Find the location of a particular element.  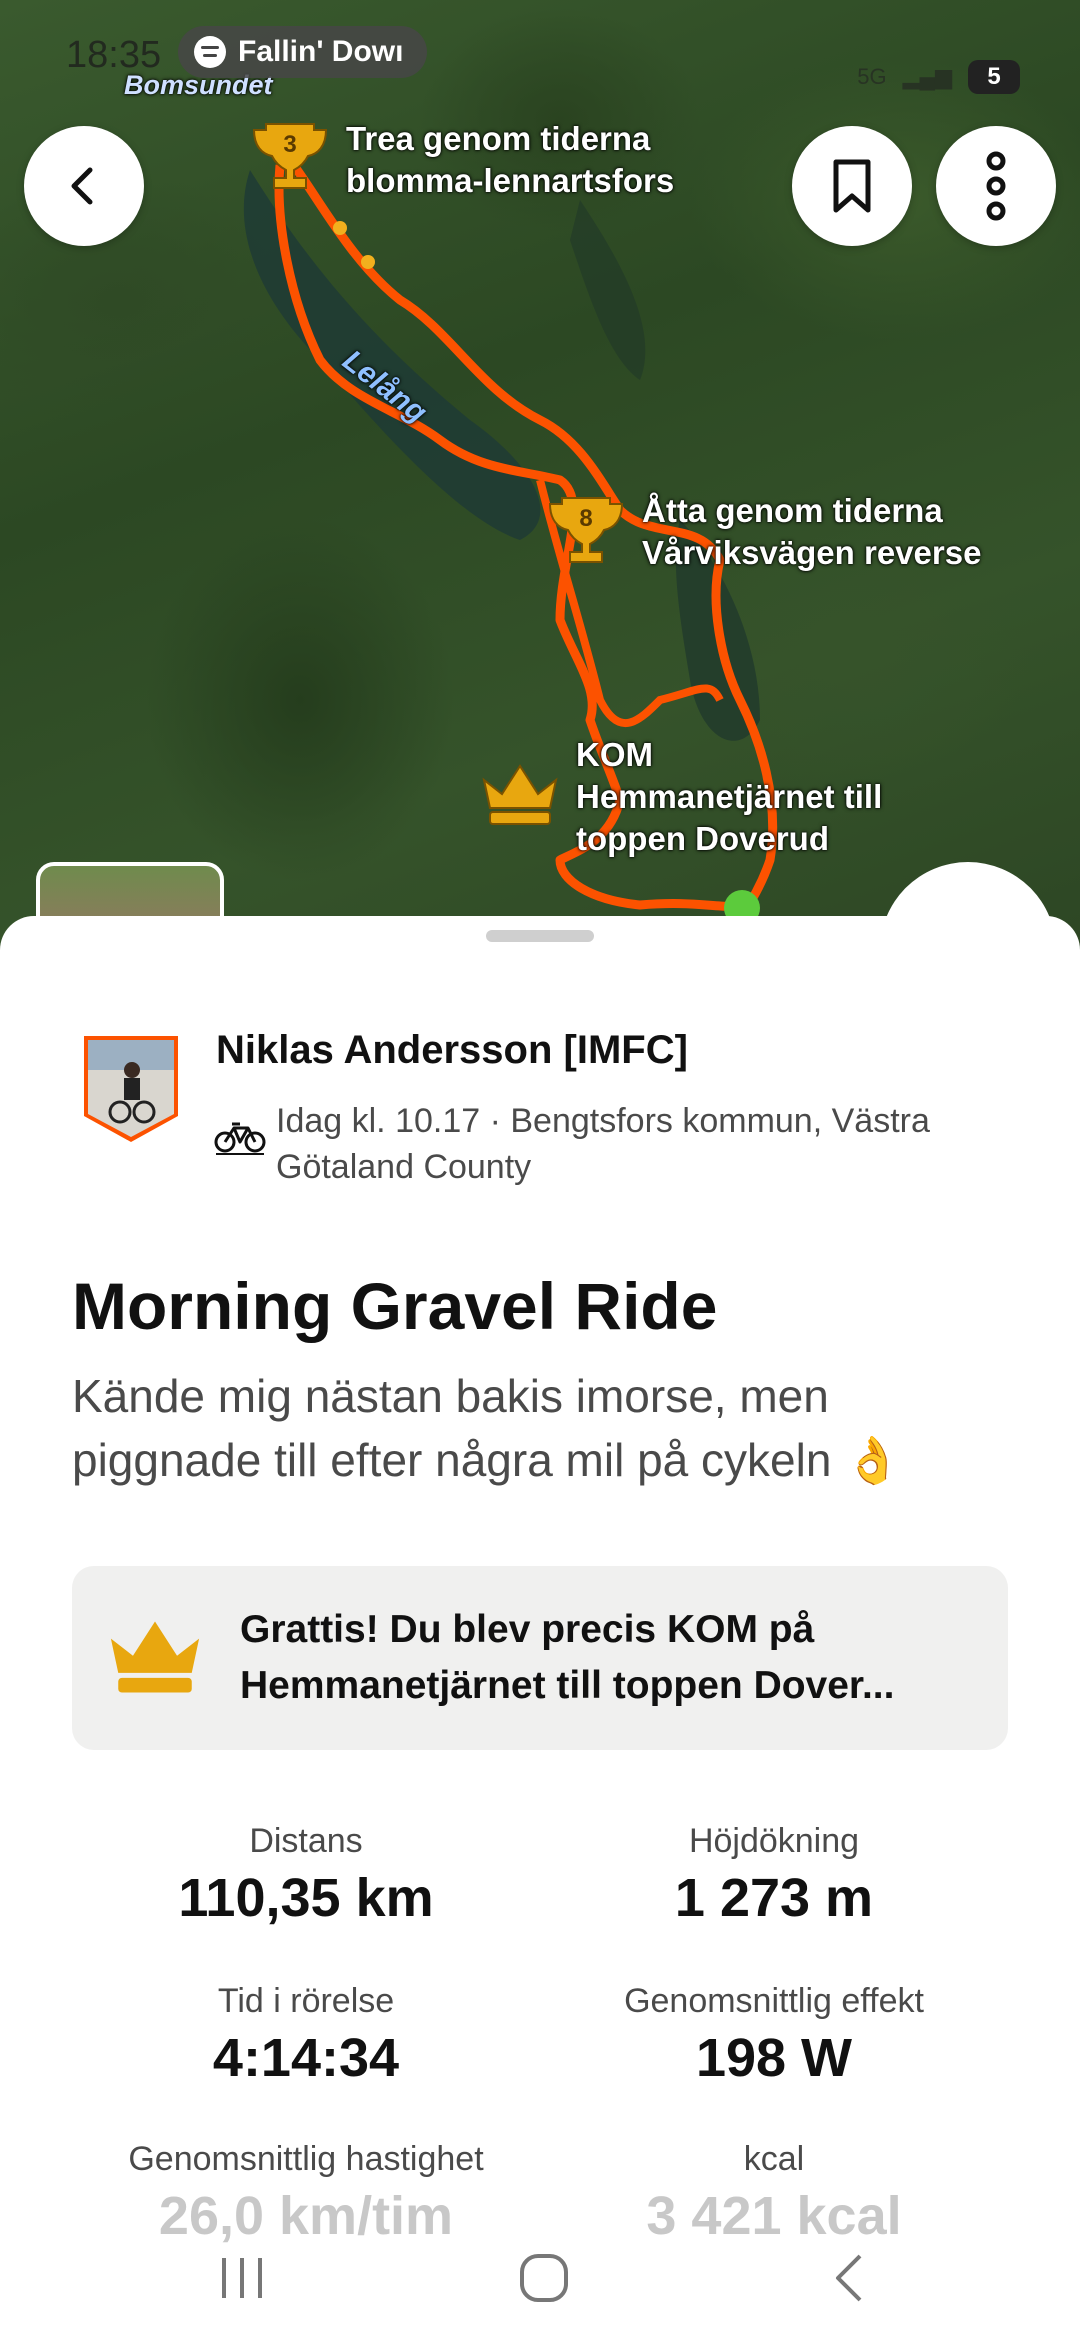

more-options-button is located at coordinates (996, 186).